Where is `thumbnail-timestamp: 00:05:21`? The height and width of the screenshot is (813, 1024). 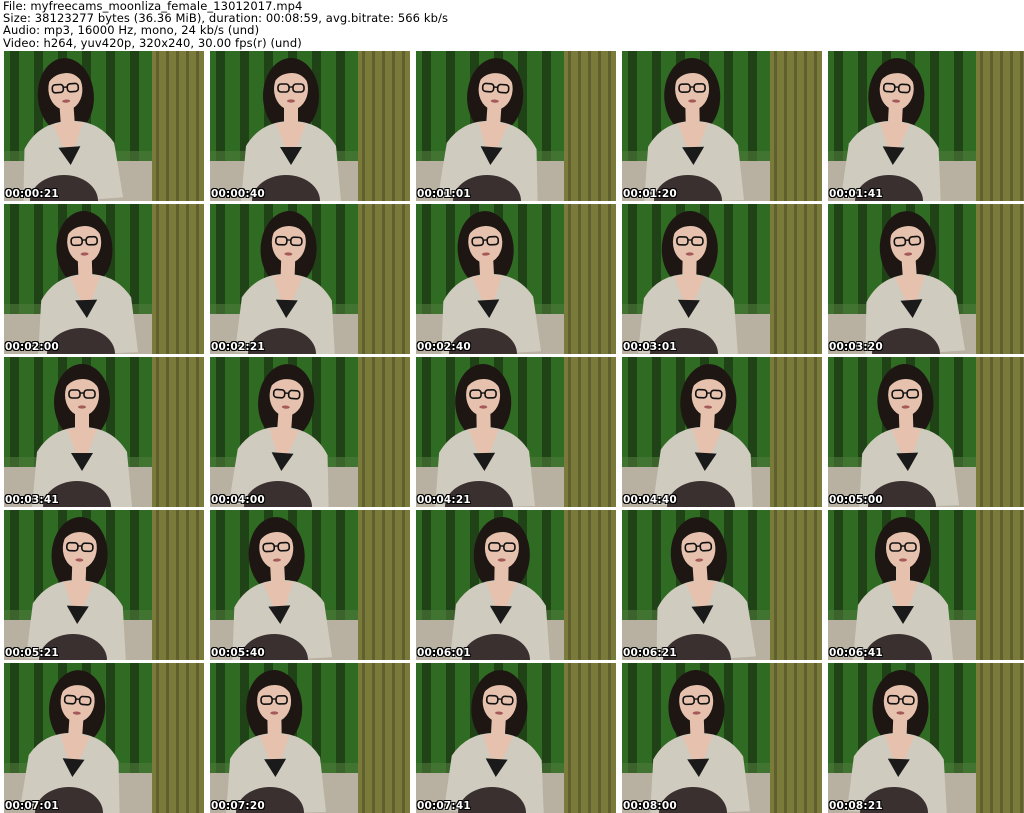 thumbnail-timestamp: 00:05:21 is located at coordinates (32, 653).